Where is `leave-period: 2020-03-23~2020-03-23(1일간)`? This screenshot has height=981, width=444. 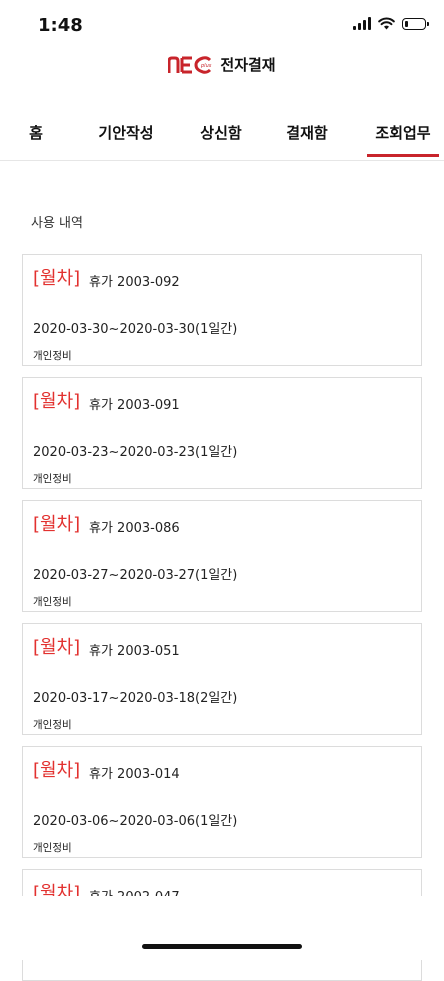 leave-period: 2020-03-23~2020-03-23(1일간) is located at coordinates (135, 452).